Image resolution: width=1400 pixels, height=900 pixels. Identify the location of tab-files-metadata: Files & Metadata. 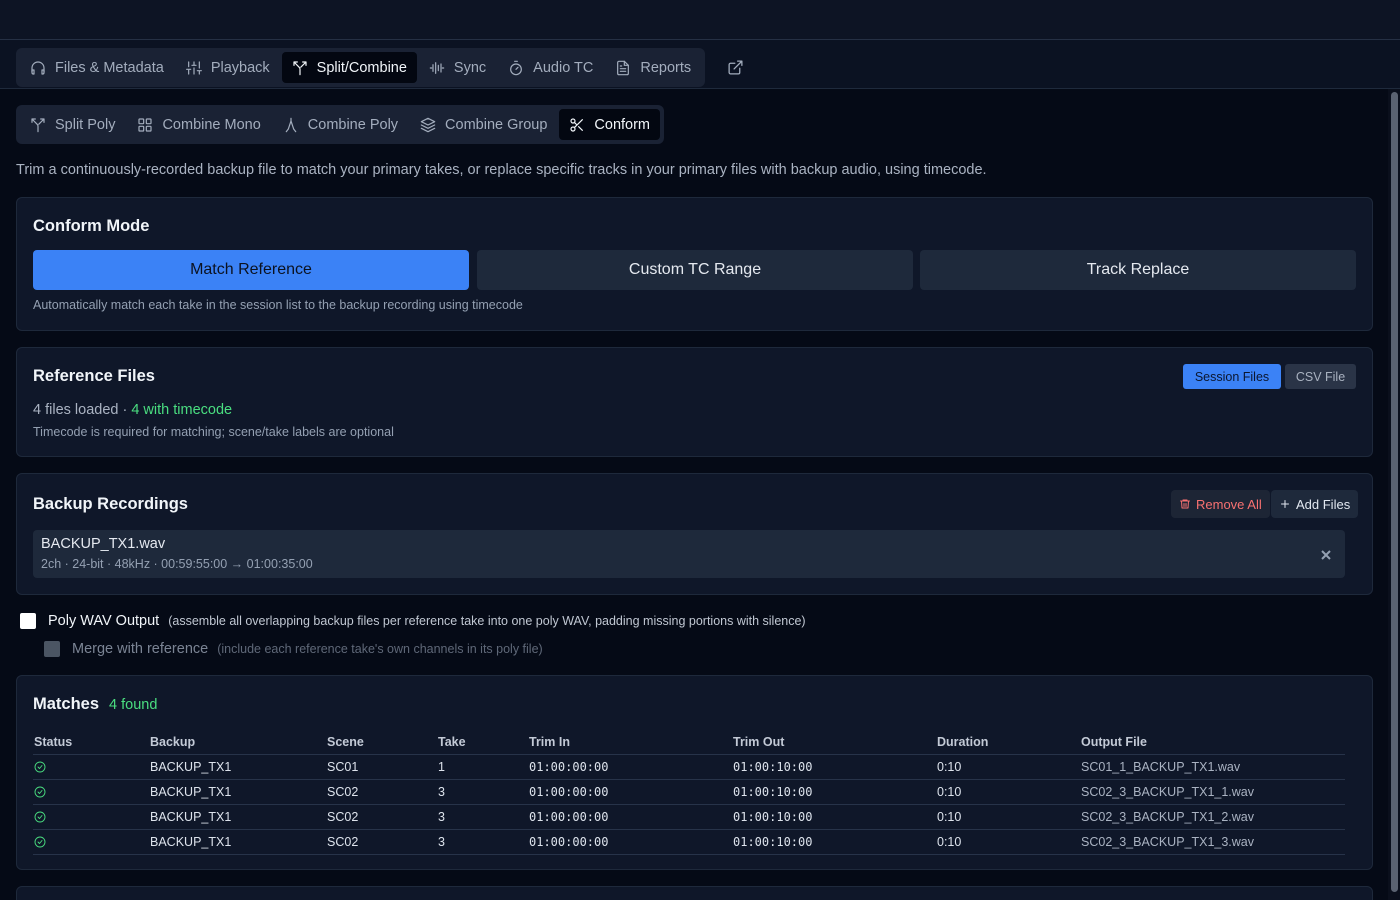
(97, 67).